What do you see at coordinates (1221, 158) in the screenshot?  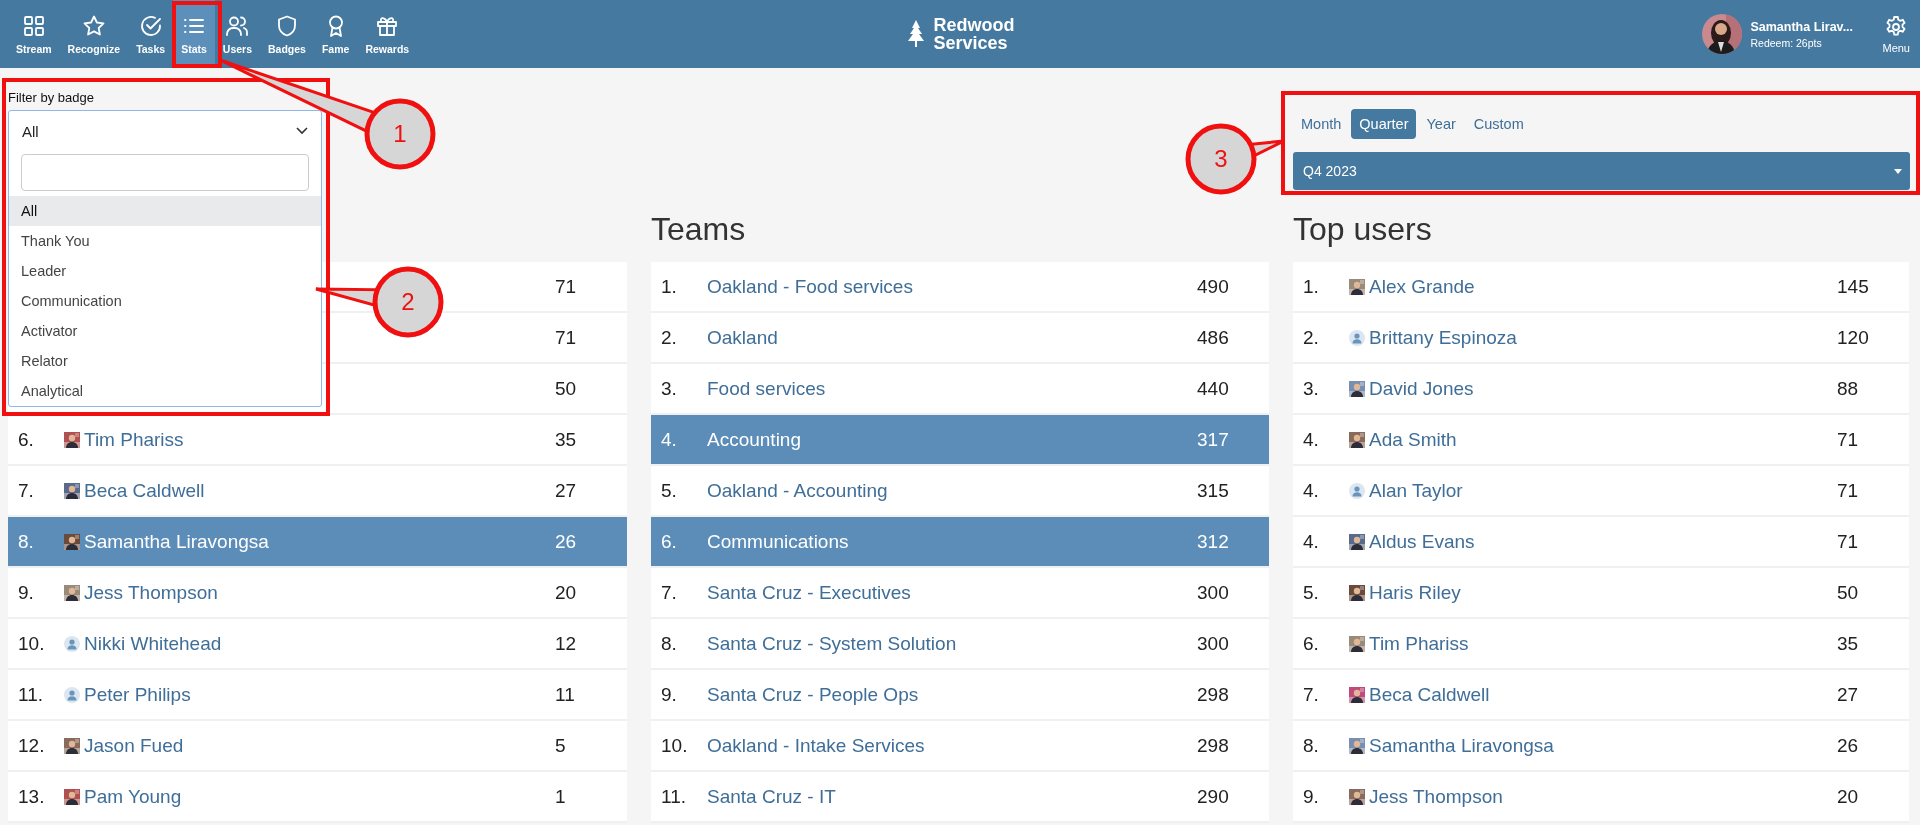 I see `callout-number: 3` at bounding box center [1221, 158].